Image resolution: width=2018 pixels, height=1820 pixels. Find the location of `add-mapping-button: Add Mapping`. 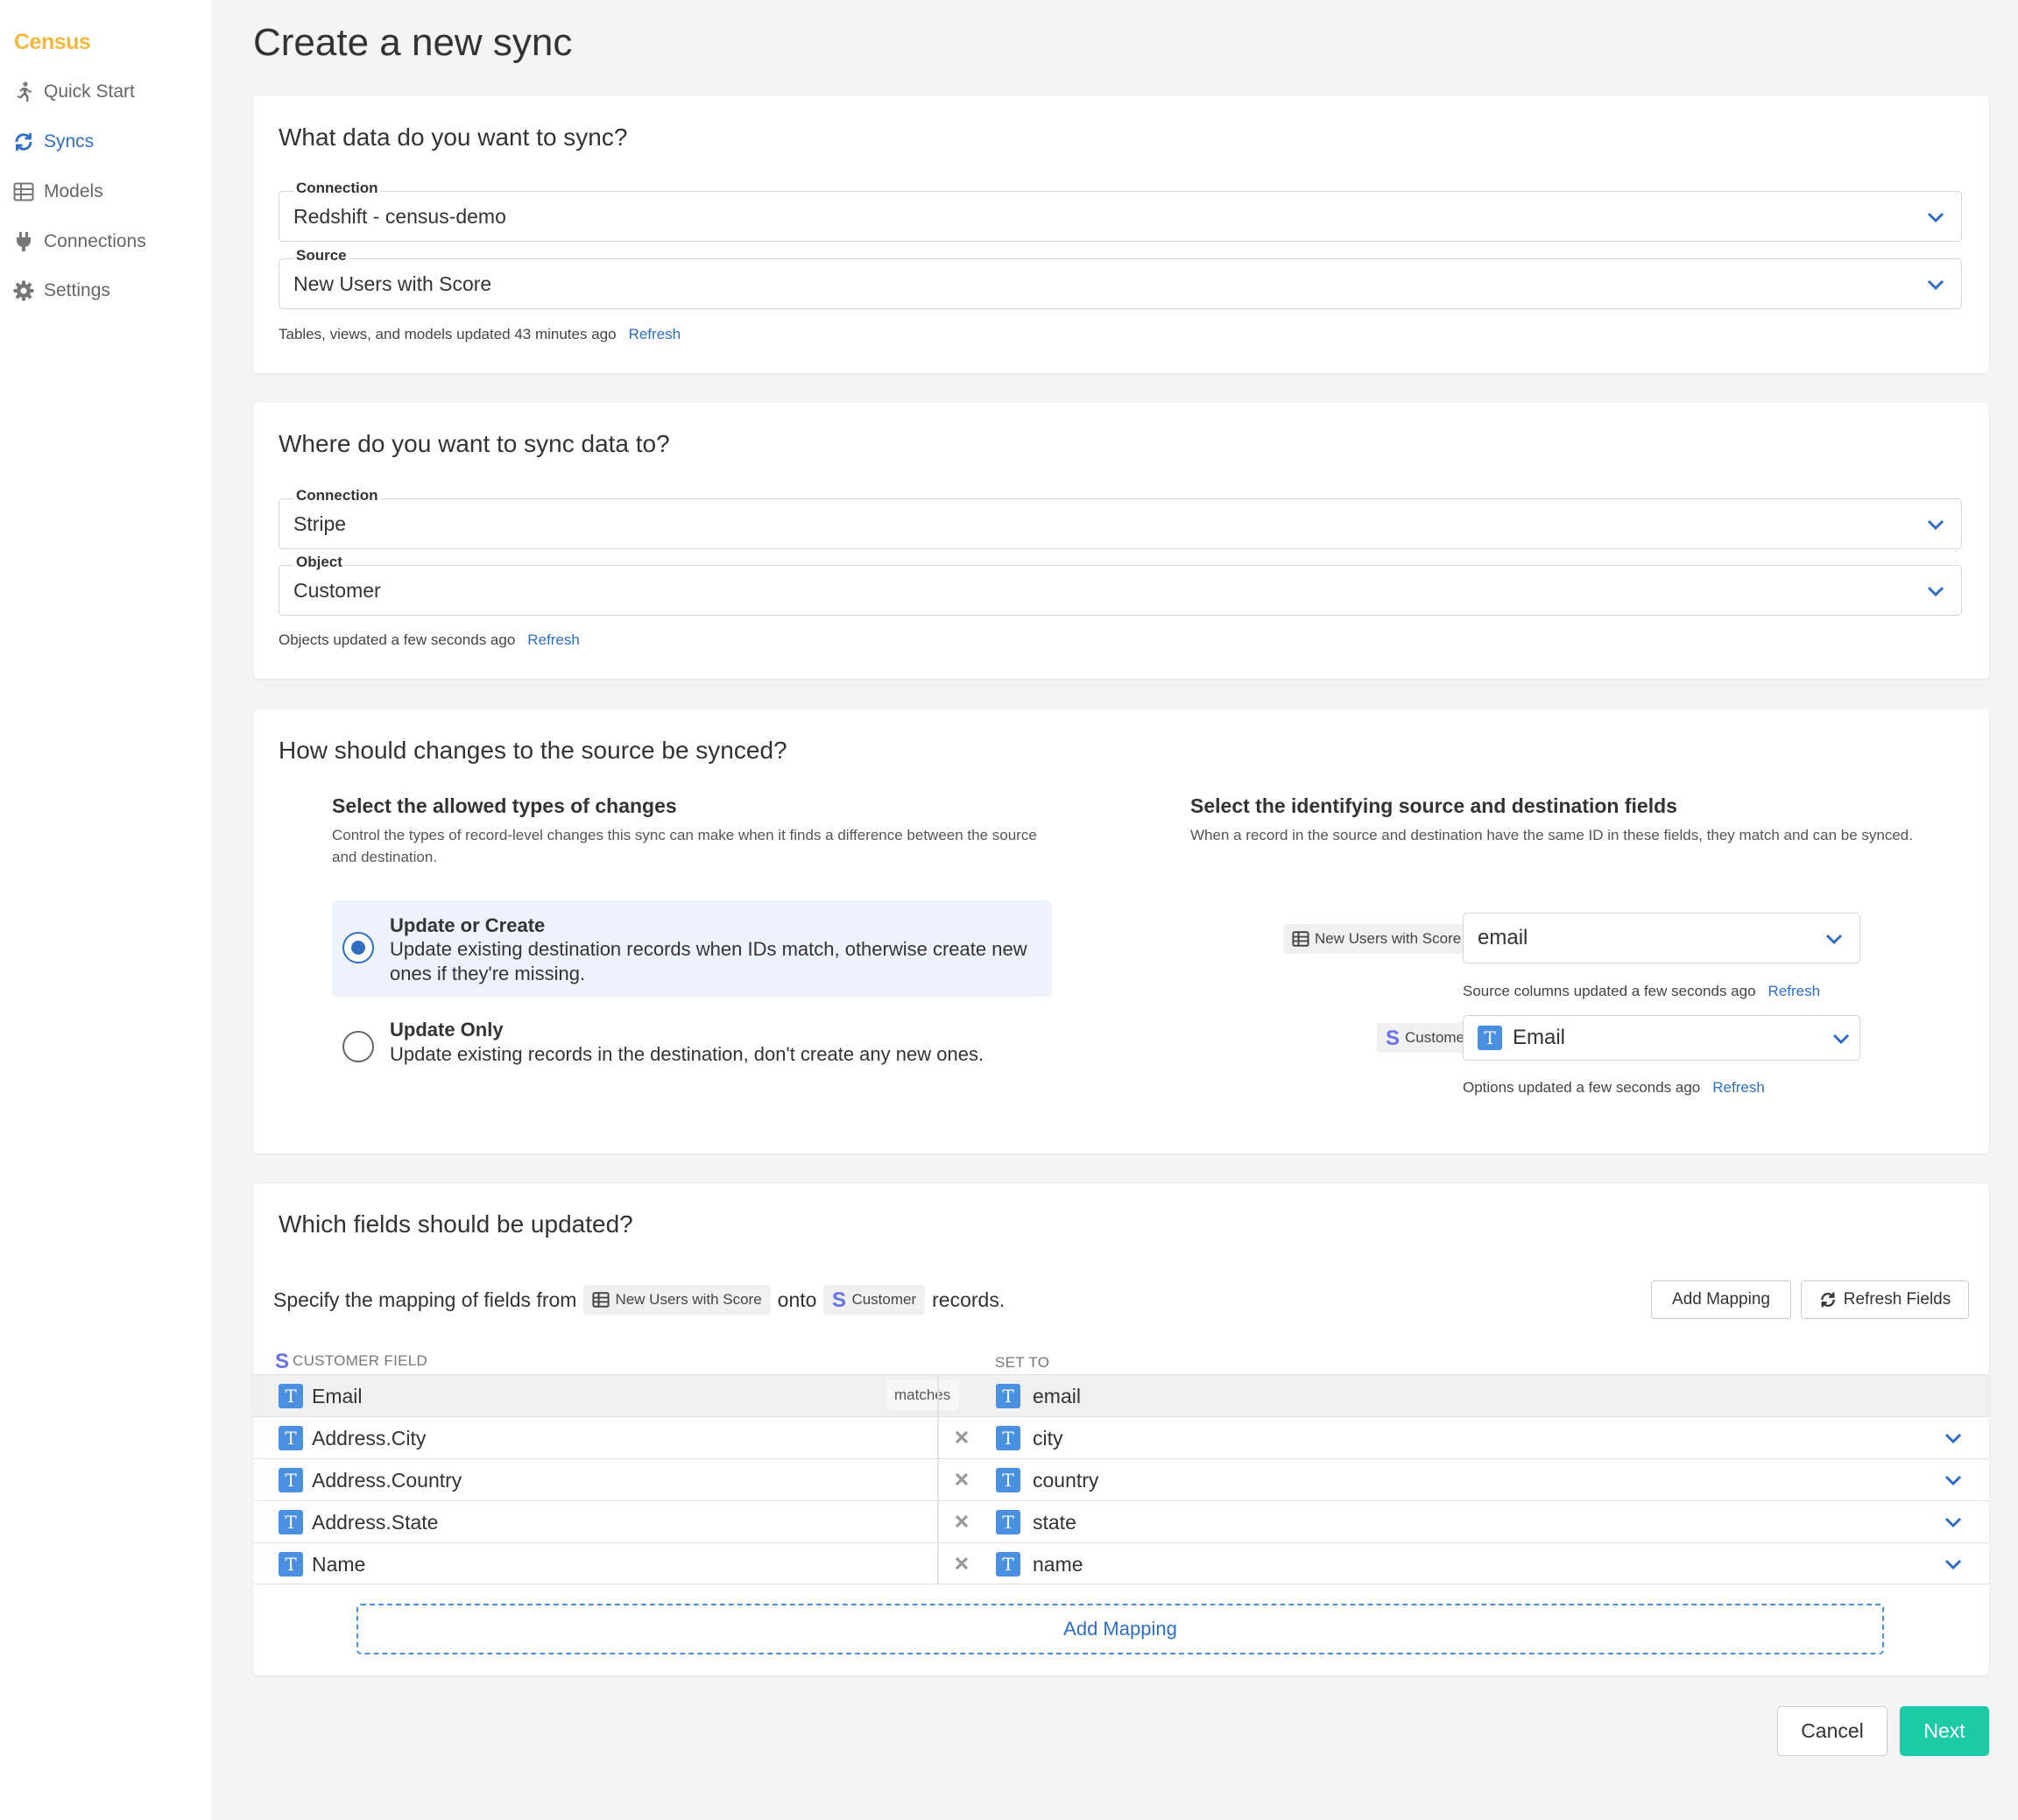

add-mapping-button: Add Mapping is located at coordinates (1721, 1299).